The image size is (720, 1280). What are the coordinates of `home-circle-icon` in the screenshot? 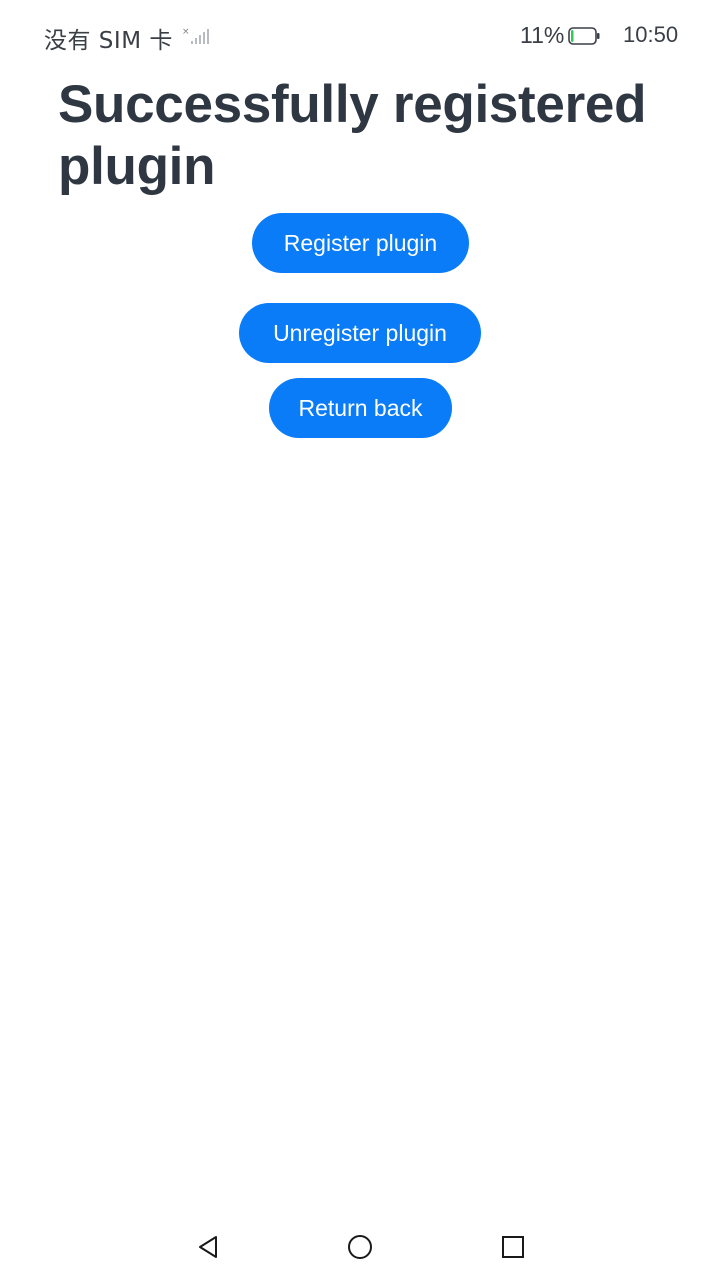 It's located at (360, 1247).